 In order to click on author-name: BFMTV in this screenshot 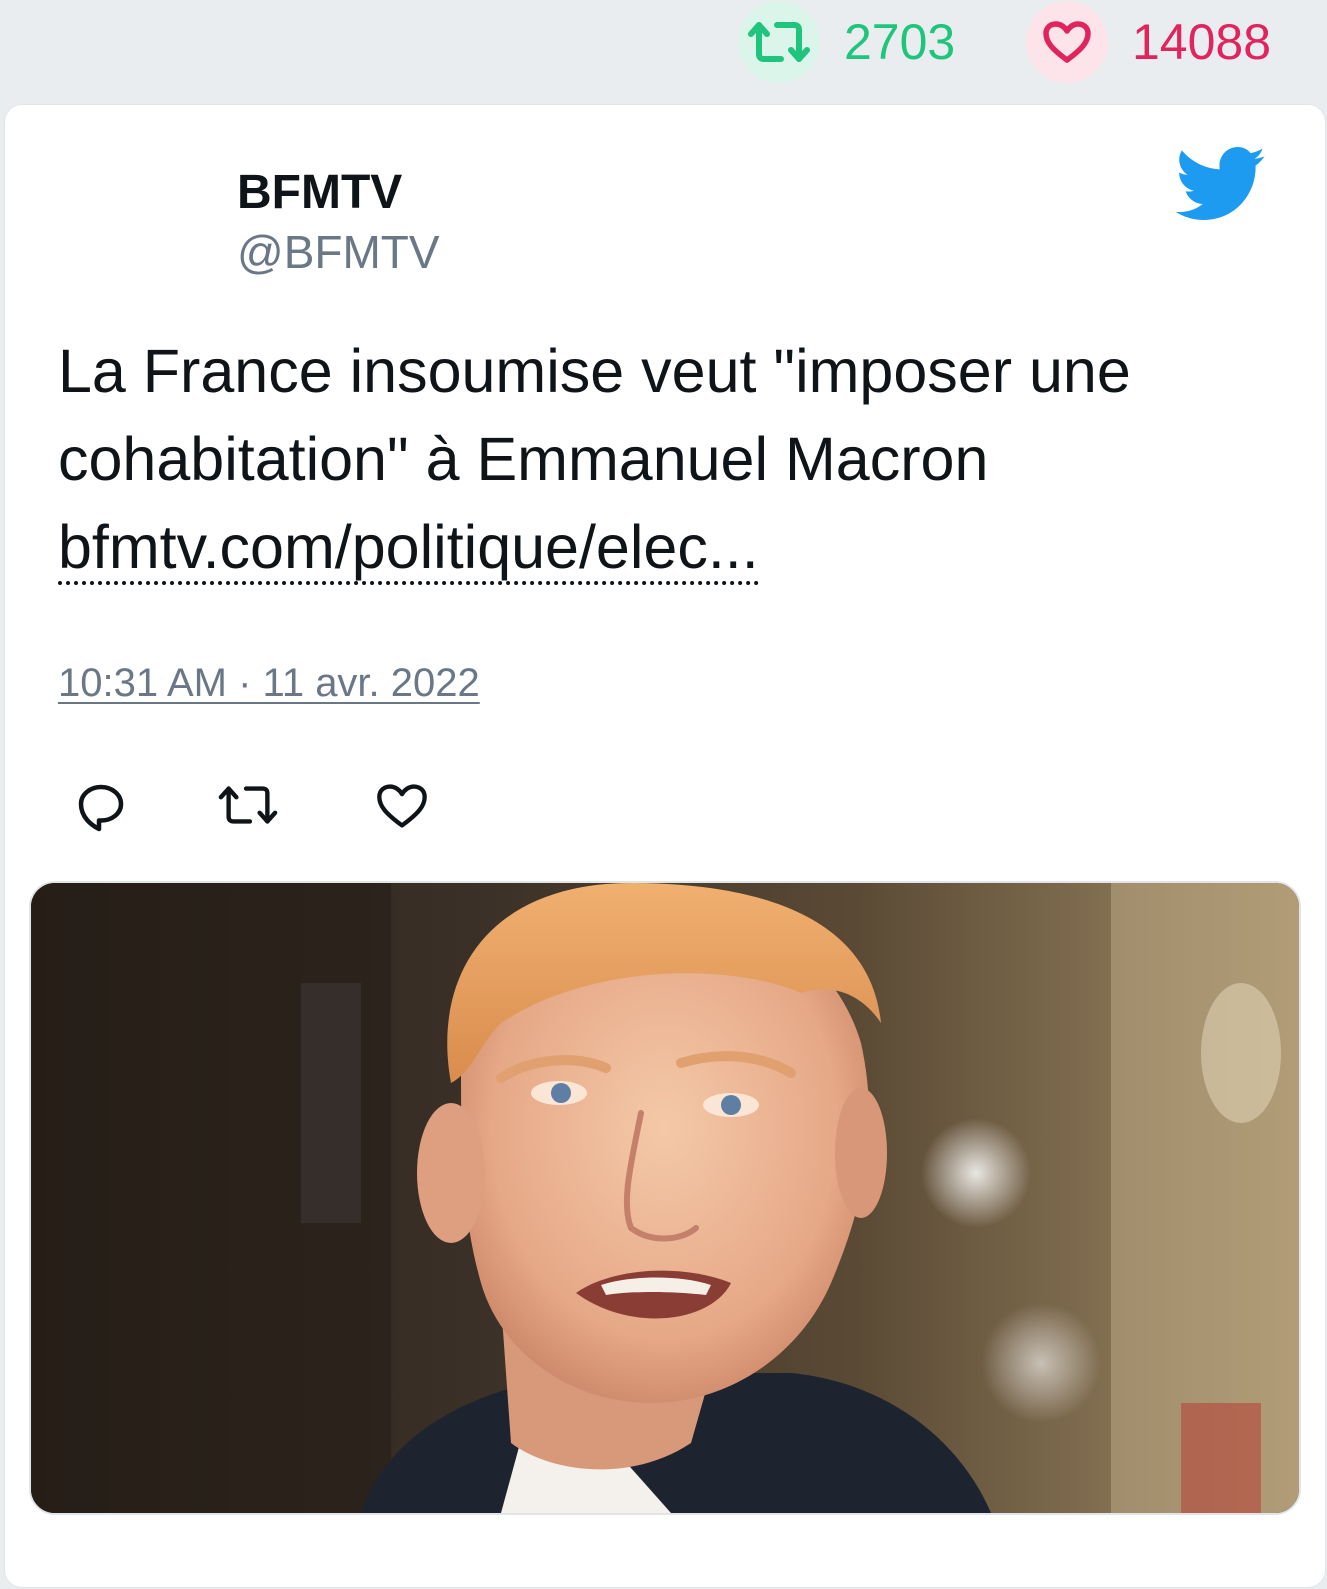, I will do `click(319, 192)`.